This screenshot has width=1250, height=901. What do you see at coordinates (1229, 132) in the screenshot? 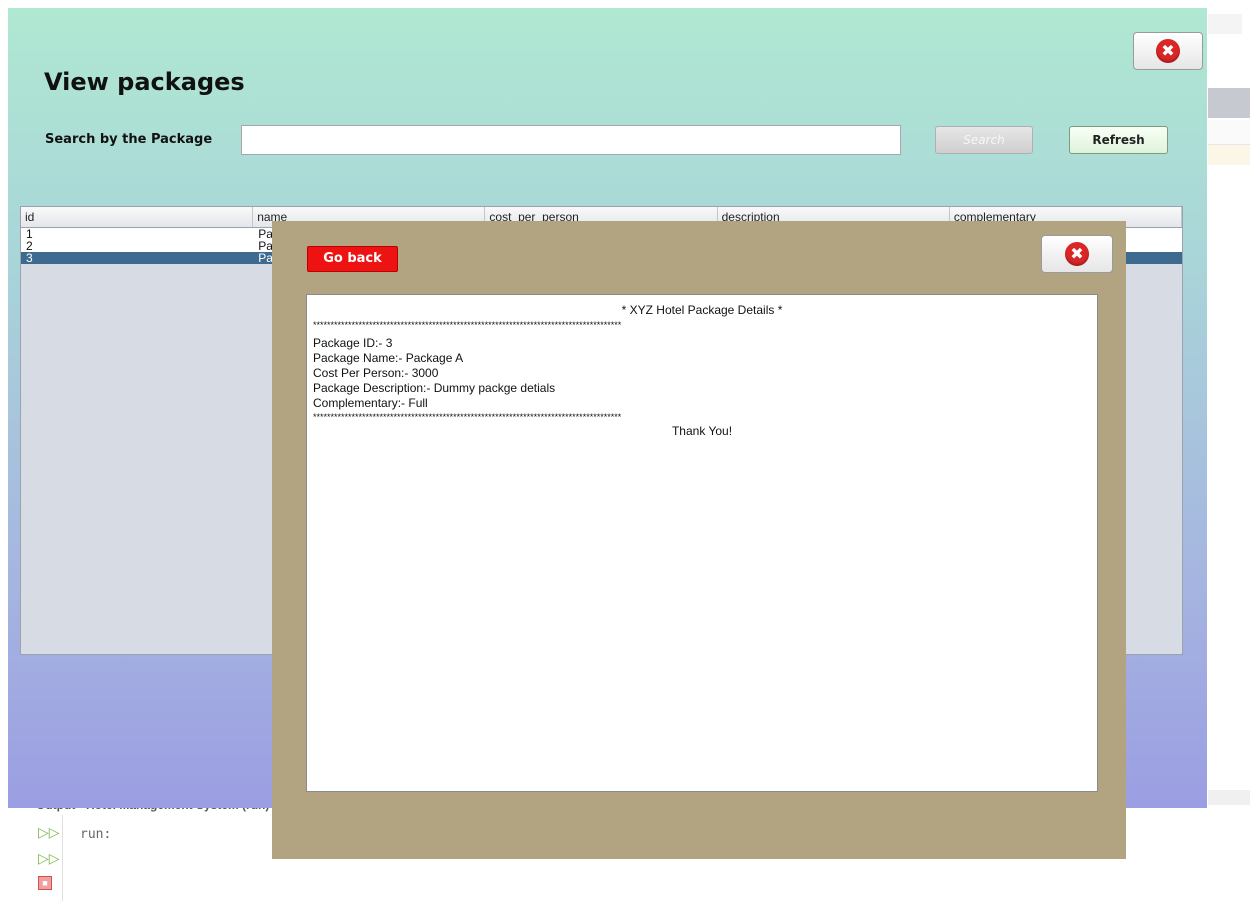
I see `ide-editor-strip` at bounding box center [1229, 132].